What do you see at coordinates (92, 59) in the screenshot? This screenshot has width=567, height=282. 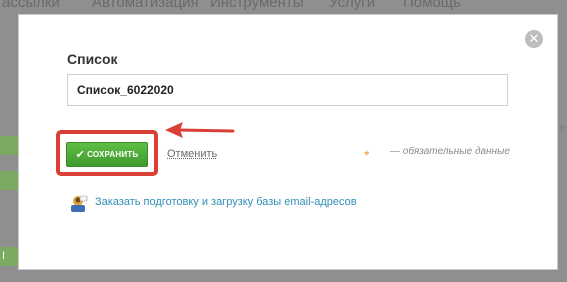 I see `list-field-title: Список` at bounding box center [92, 59].